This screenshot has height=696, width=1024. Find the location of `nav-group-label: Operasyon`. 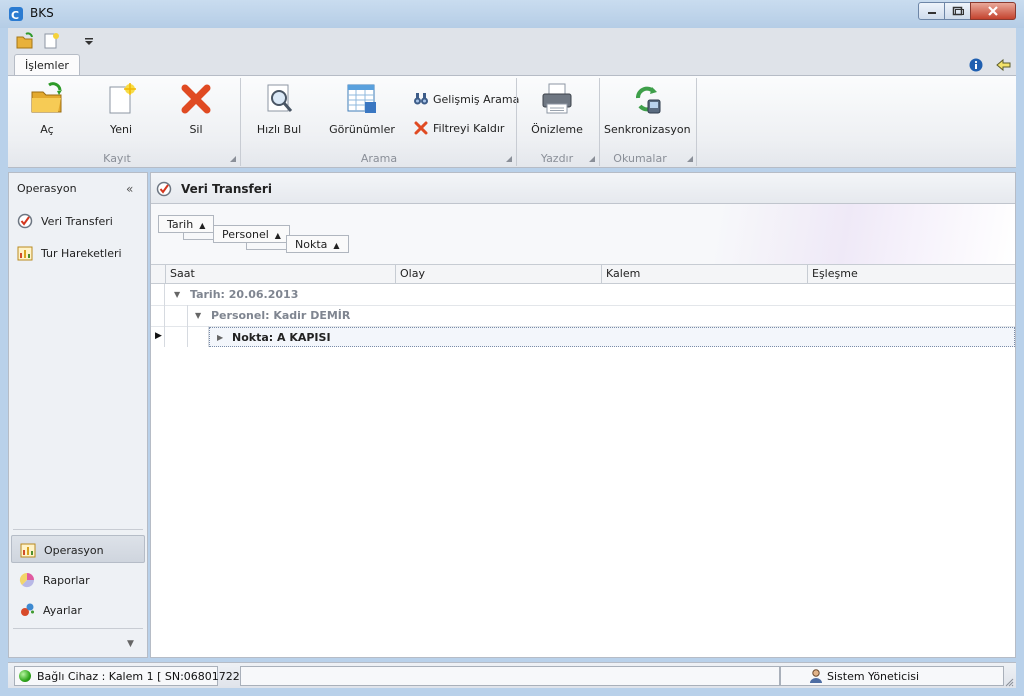

nav-group-label: Operasyon is located at coordinates (74, 550).